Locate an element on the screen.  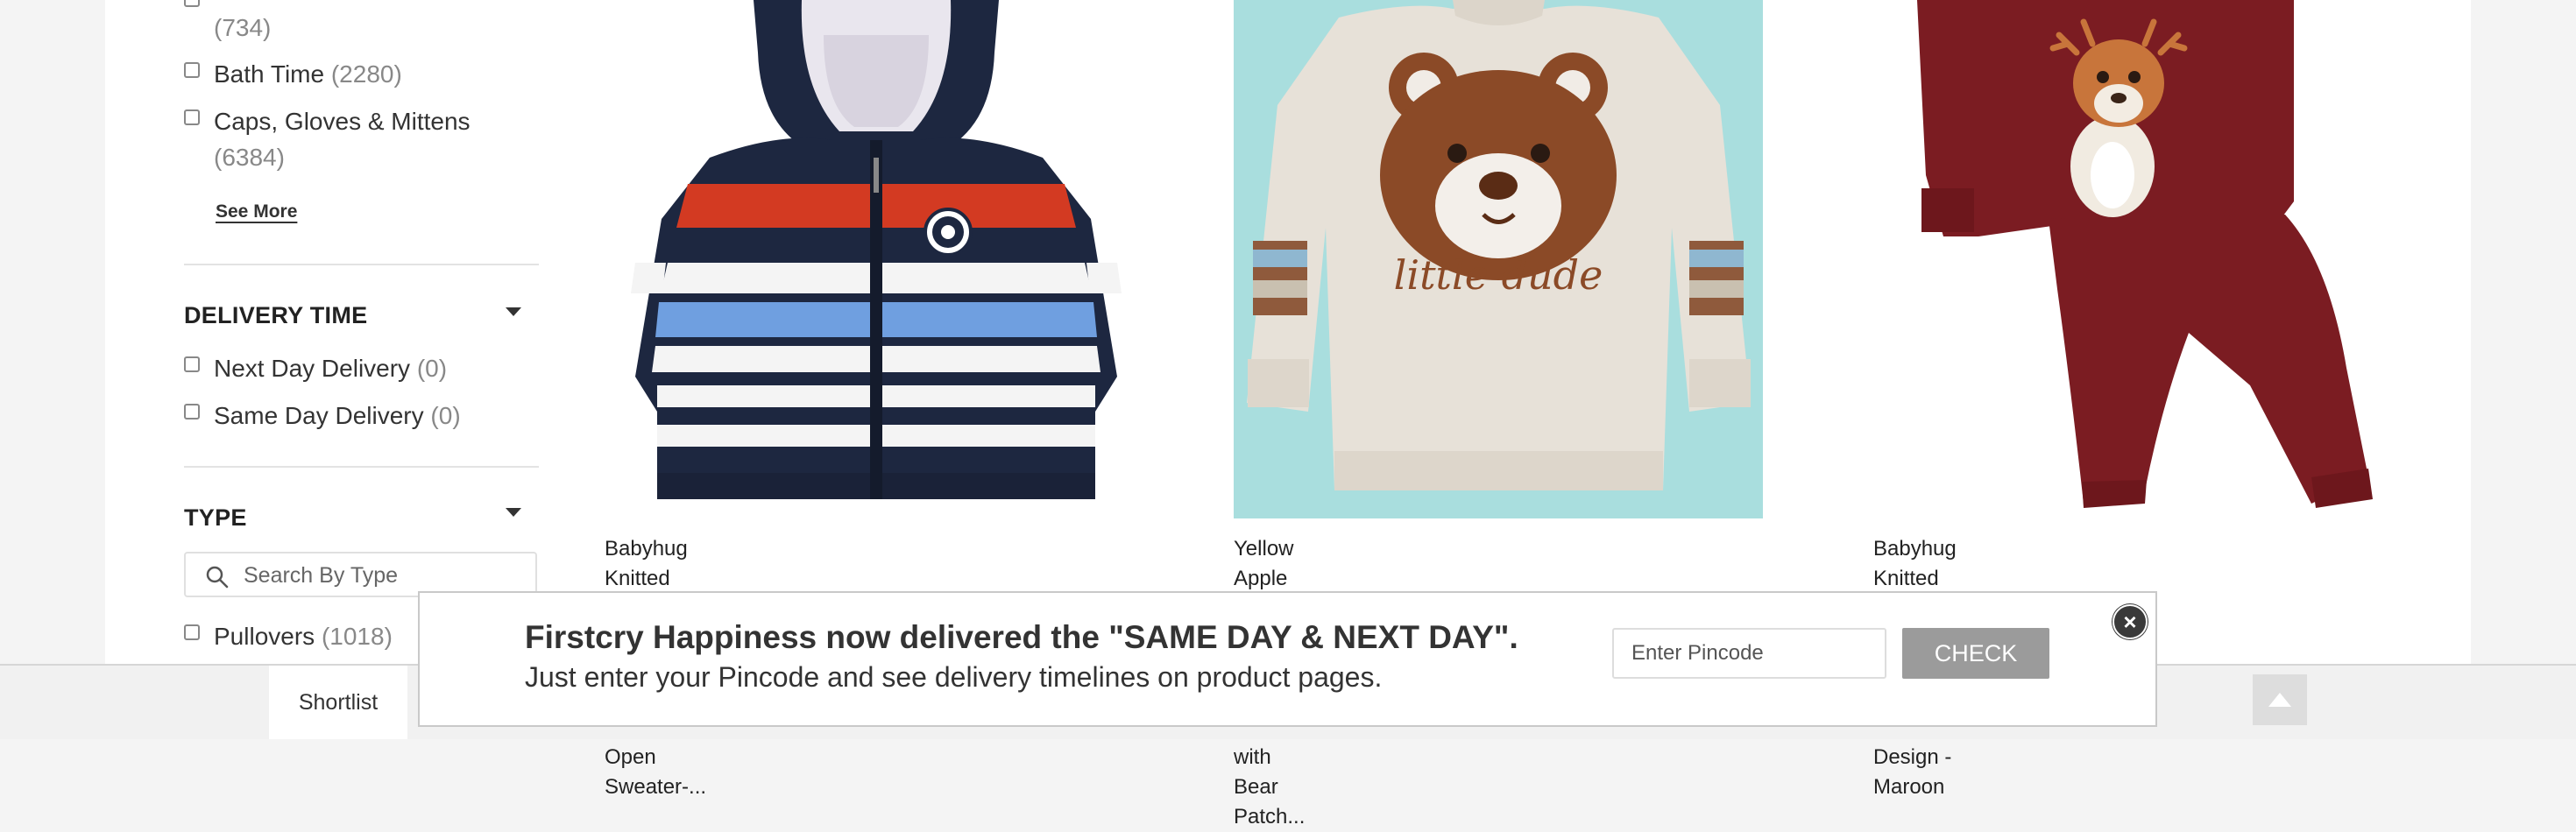
scroll-to-top-button is located at coordinates (2280, 700).